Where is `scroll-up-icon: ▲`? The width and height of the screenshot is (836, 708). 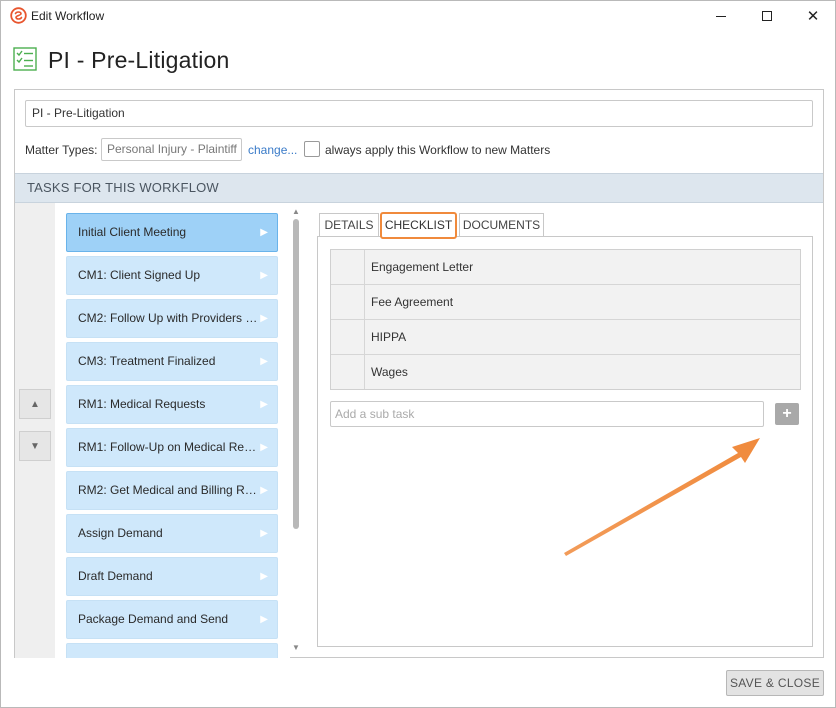
scroll-up-icon: ▲ is located at coordinates (296, 211).